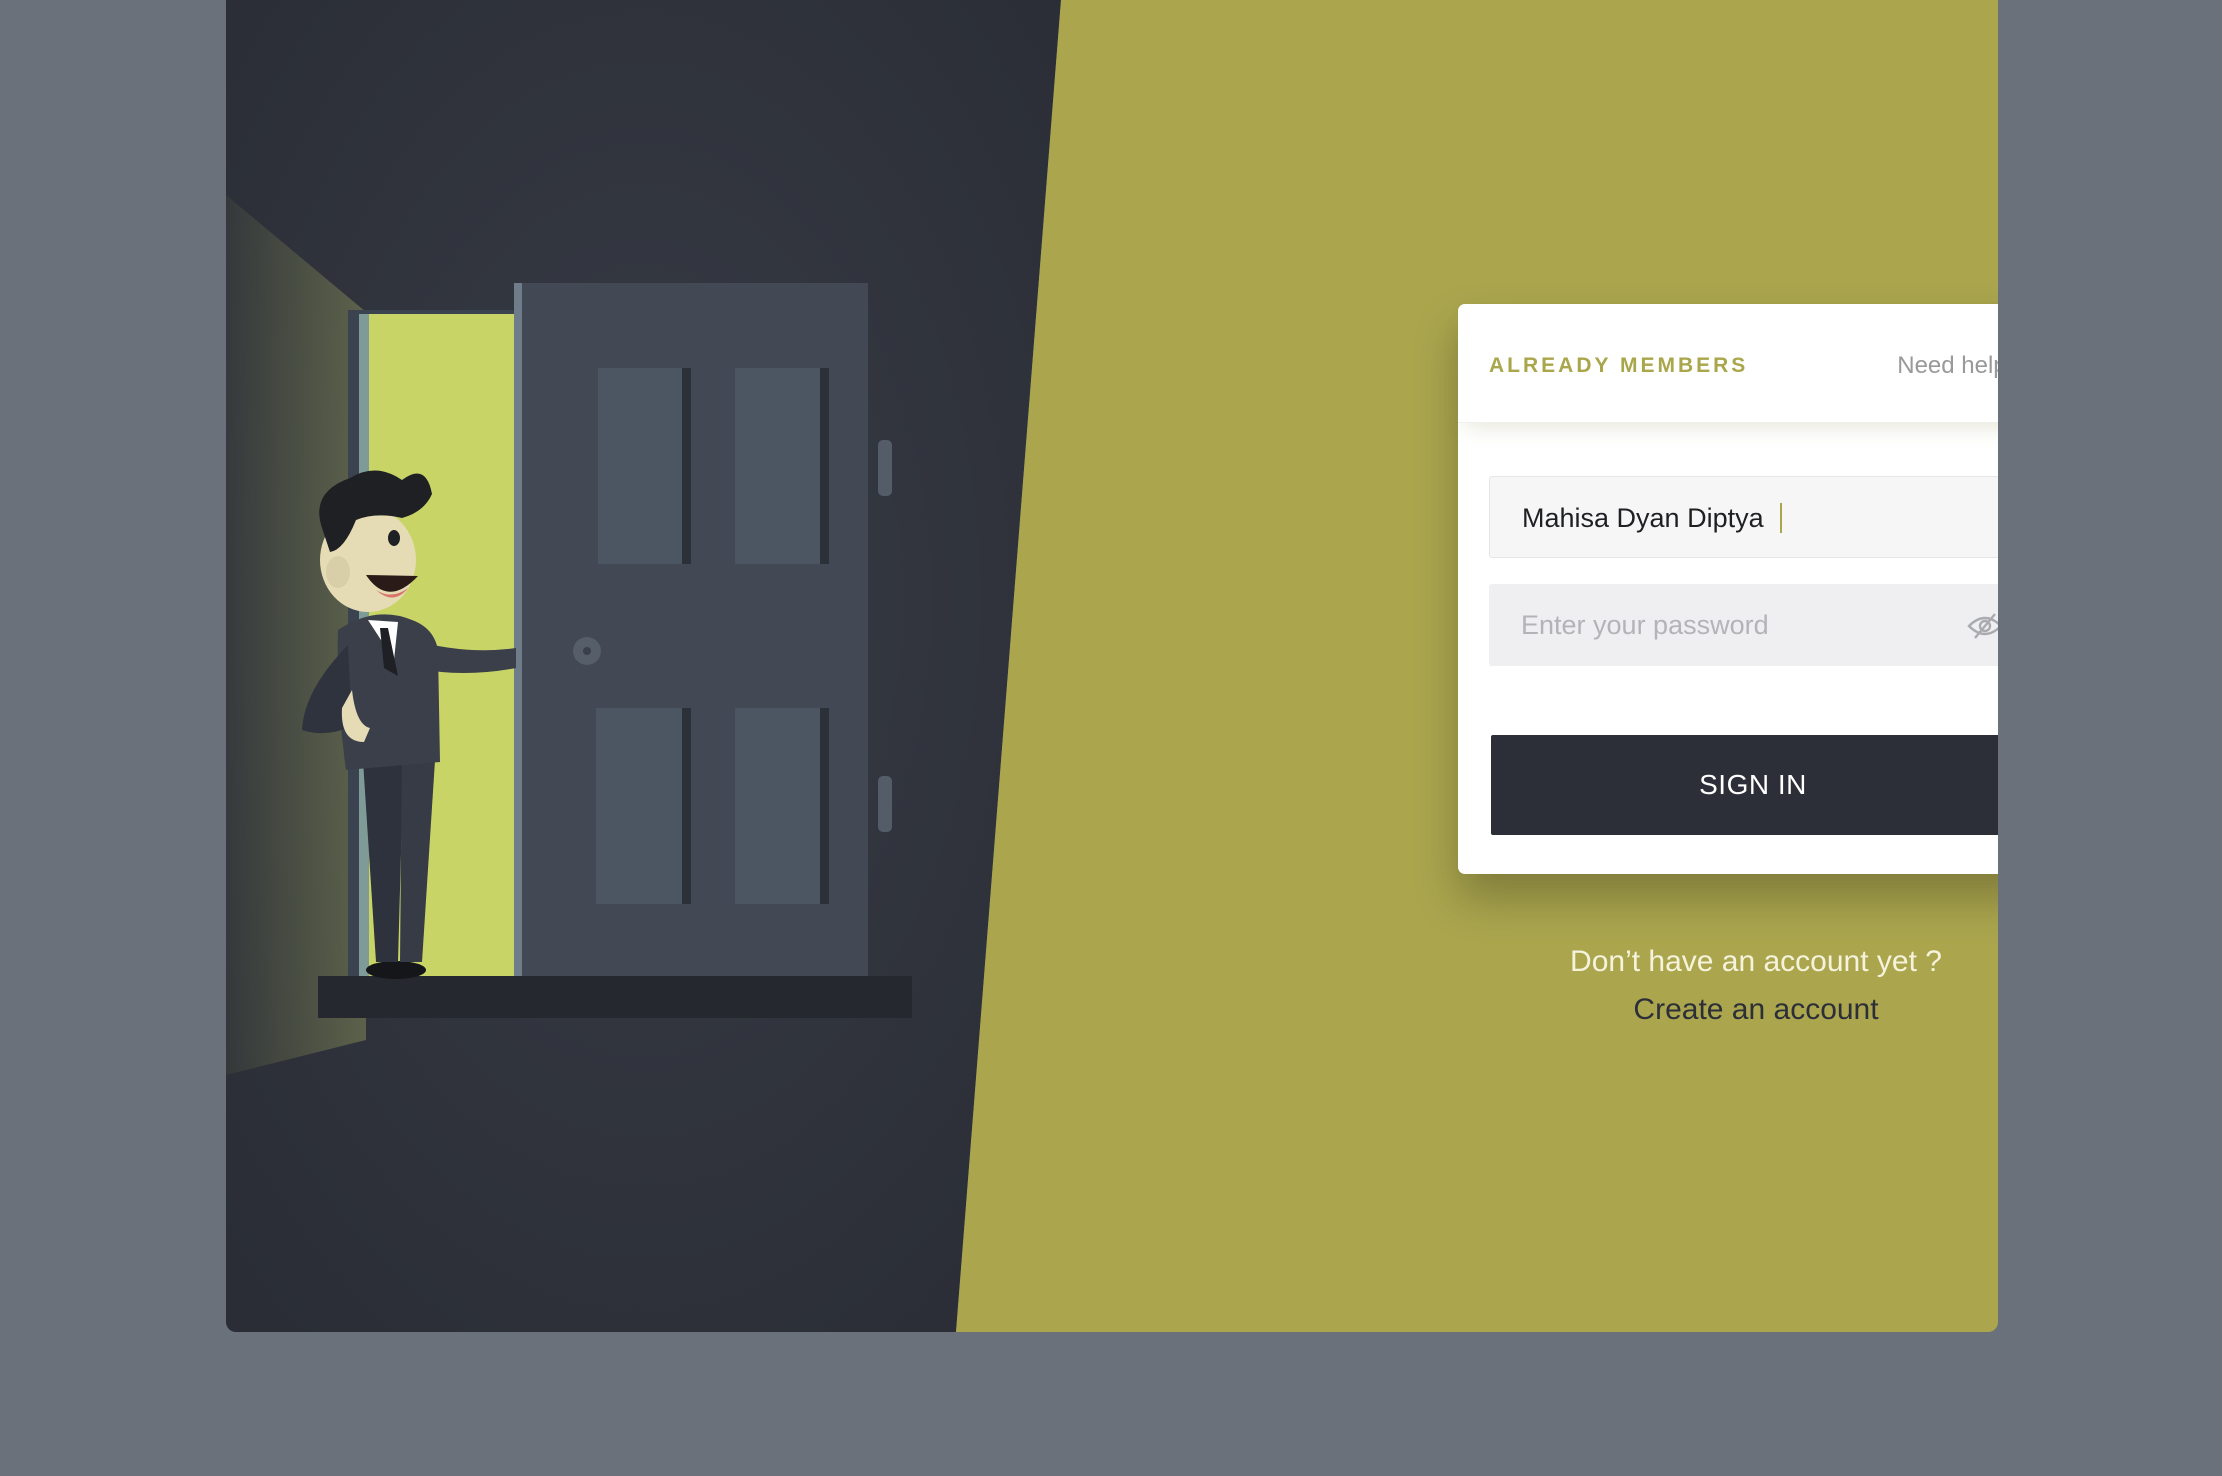  I want to click on signup-prompt: Don’t have an account yet ?, so click(1756, 961).